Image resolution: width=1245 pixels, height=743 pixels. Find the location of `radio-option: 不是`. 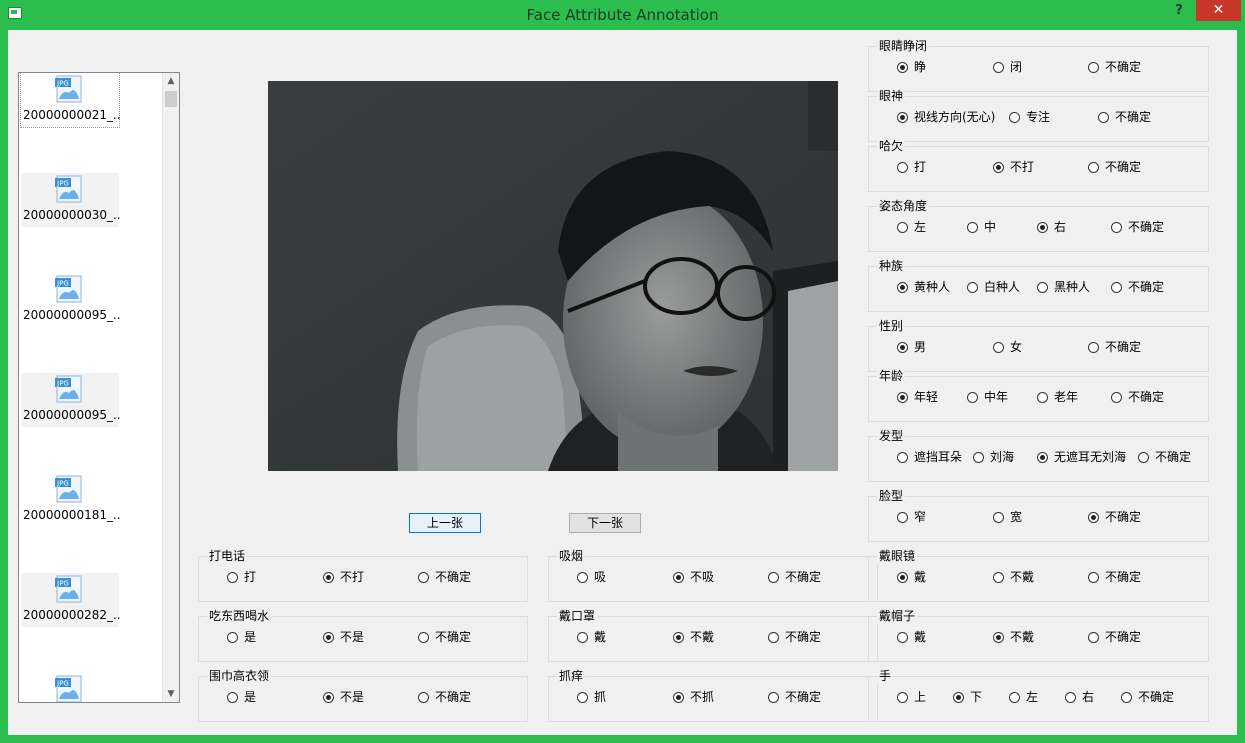

radio-option: 不是 is located at coordinates (343, 697).